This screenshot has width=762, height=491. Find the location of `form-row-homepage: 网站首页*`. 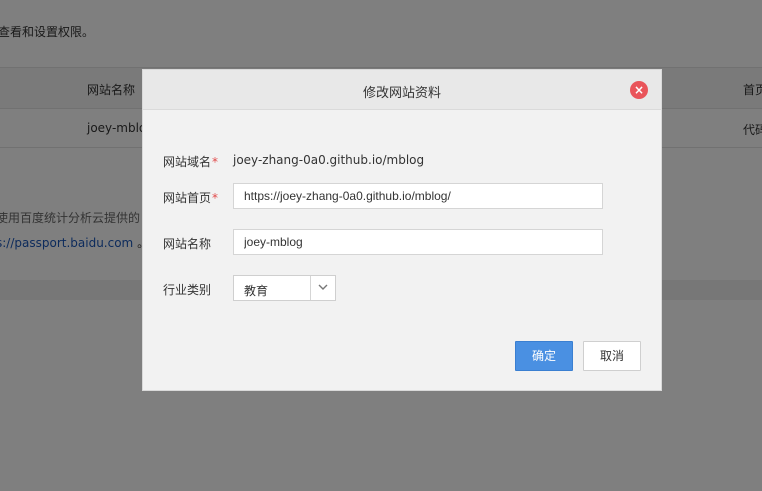

form-row-homepage: 网站首页* is located at coordinates (403, 196).